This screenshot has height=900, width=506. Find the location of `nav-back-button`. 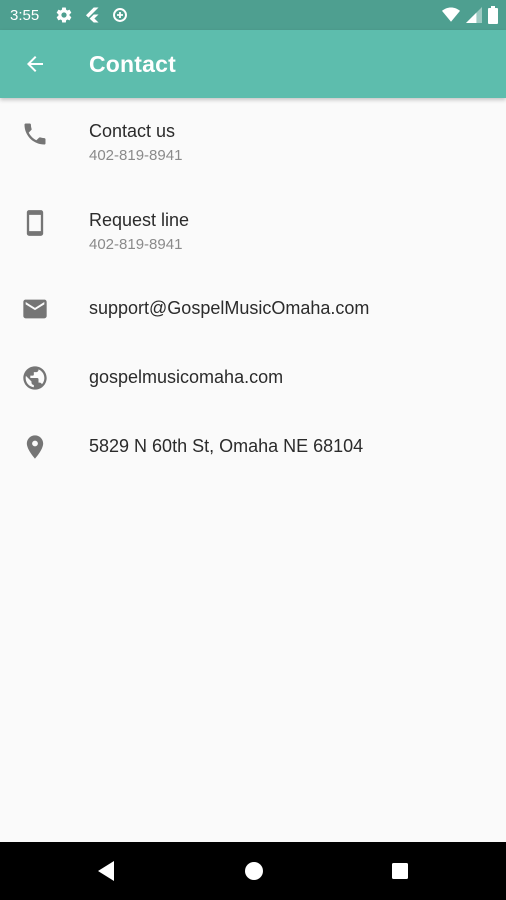

nav-back-button is located at coordinates (106, 871).